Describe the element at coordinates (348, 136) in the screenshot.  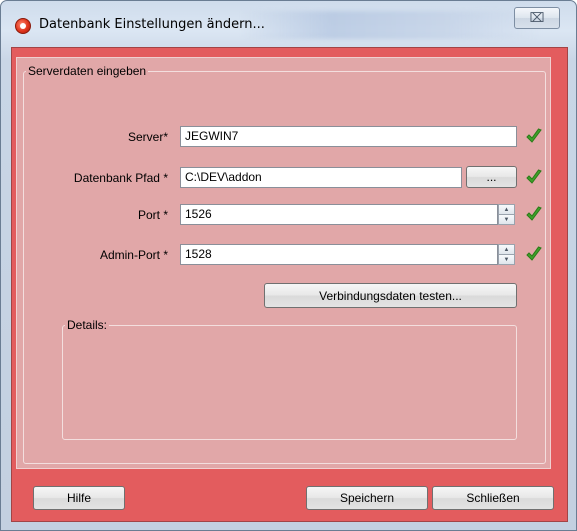
I see `server-input: JEGWIN7` at that location.